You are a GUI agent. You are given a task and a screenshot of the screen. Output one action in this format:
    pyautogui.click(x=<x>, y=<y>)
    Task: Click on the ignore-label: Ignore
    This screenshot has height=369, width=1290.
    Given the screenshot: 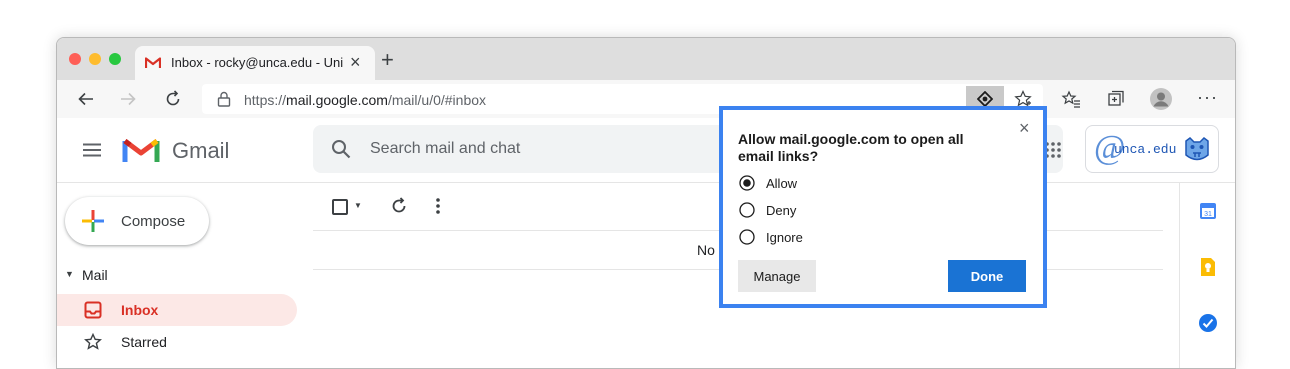 What is the action you would take?
    pyautogui.click(x=784, y=237)
    